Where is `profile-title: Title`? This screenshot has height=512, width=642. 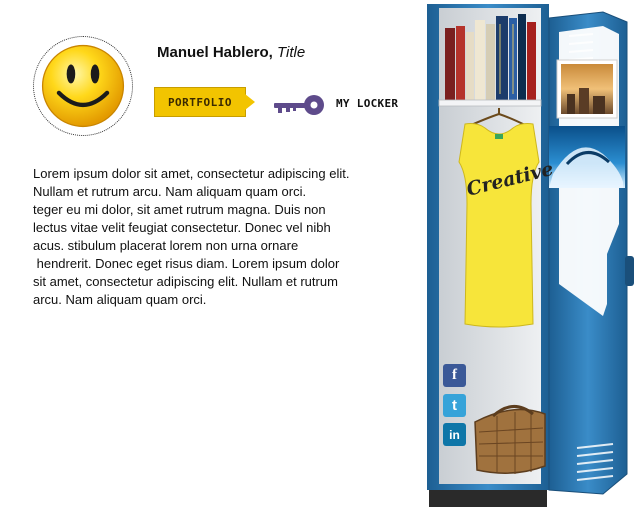 profile-title: Title is located at coordinates (291, 52).